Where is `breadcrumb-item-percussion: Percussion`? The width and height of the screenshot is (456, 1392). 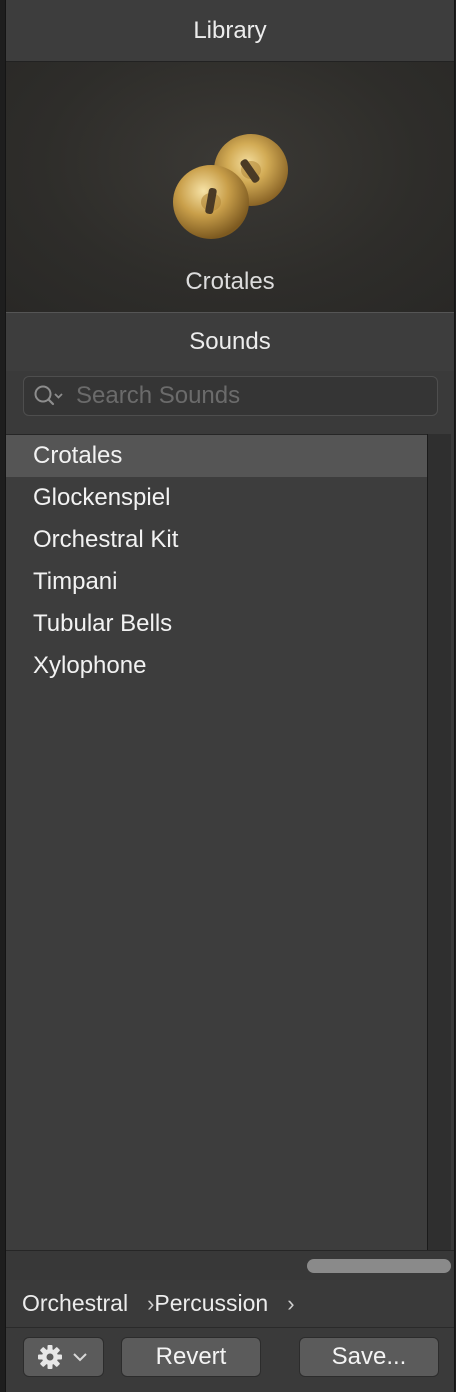
breadcrumb-item-percussion: Percussion is located at coordinates (211, 1303).